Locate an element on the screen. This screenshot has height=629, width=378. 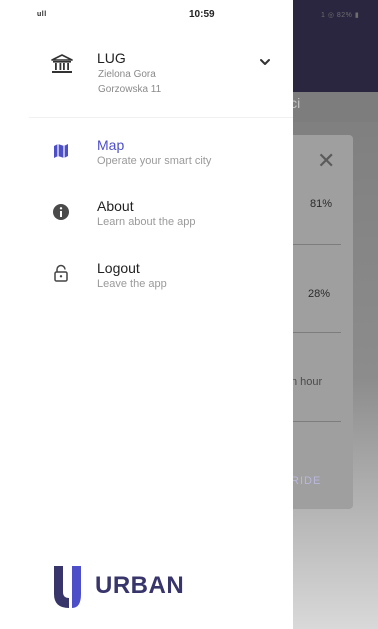
background-percent-2: 28% is located at coordinates (319, 294).